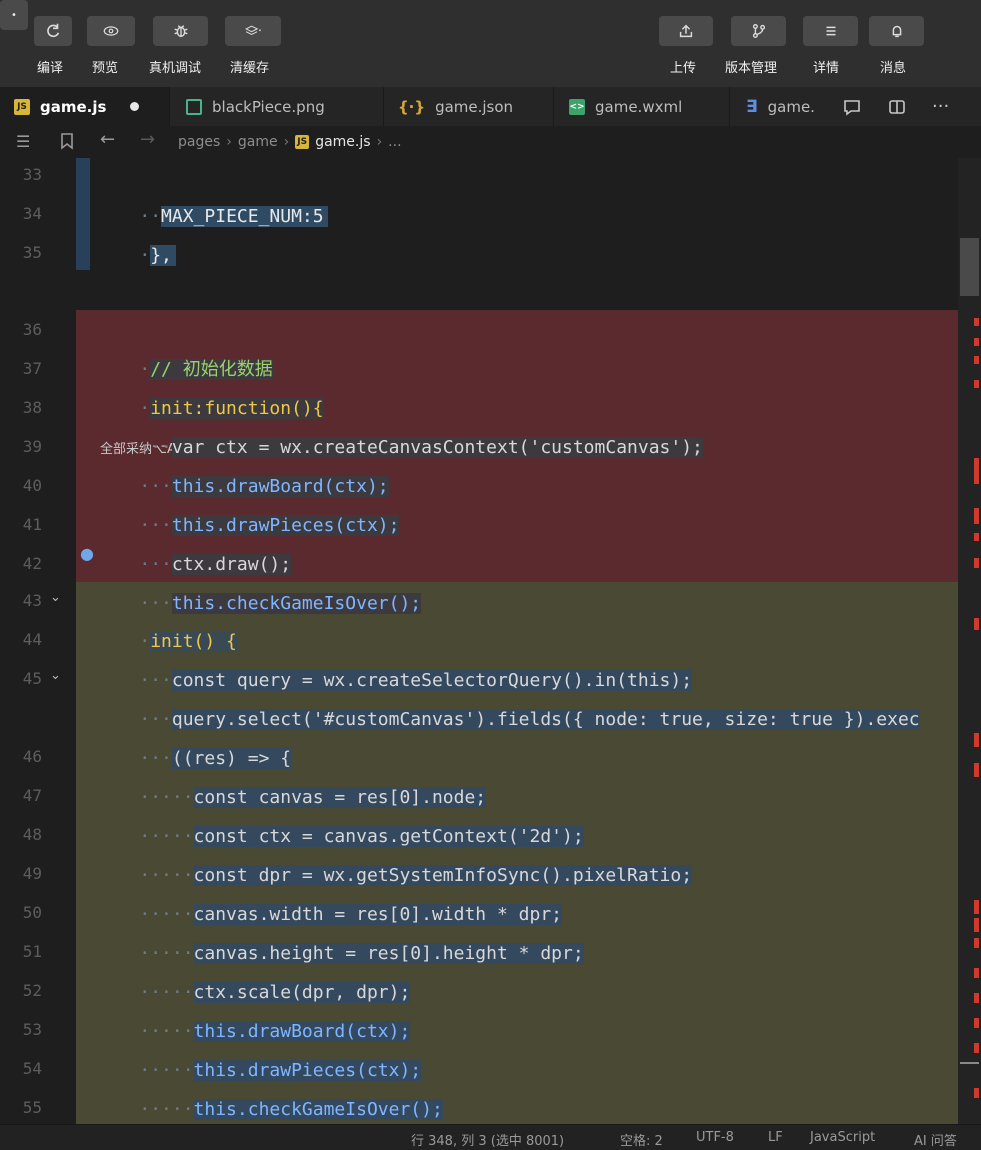 This screenshot has width=981, height=1150. What do you see at coordinates (715, 1137) in the screenshot?
I see `encoding-setting: UTF-8` at bounding box center [715, 1137].